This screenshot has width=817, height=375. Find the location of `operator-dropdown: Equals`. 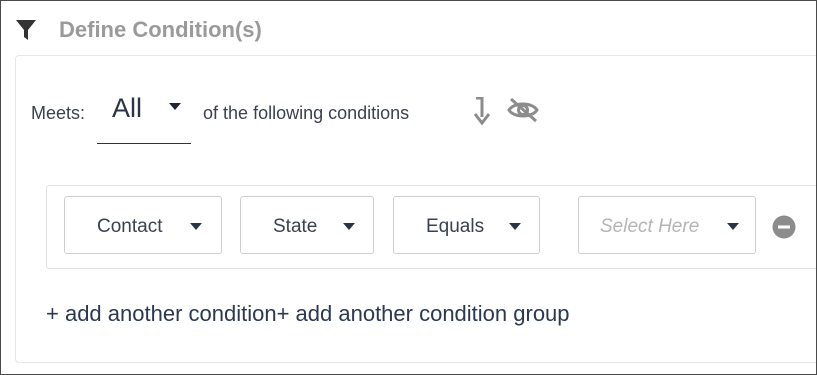

operator-dropdown: Equals is located at coordinates (466, 225).